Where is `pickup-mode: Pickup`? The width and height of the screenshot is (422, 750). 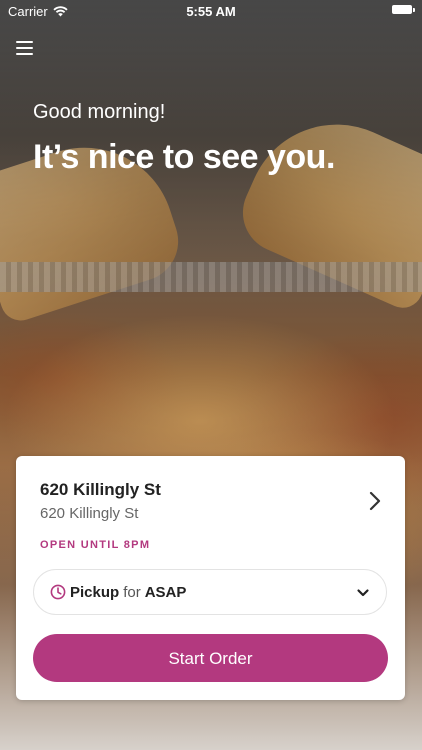
pickup-mode: Pickup is located at coordinates (95, 592).